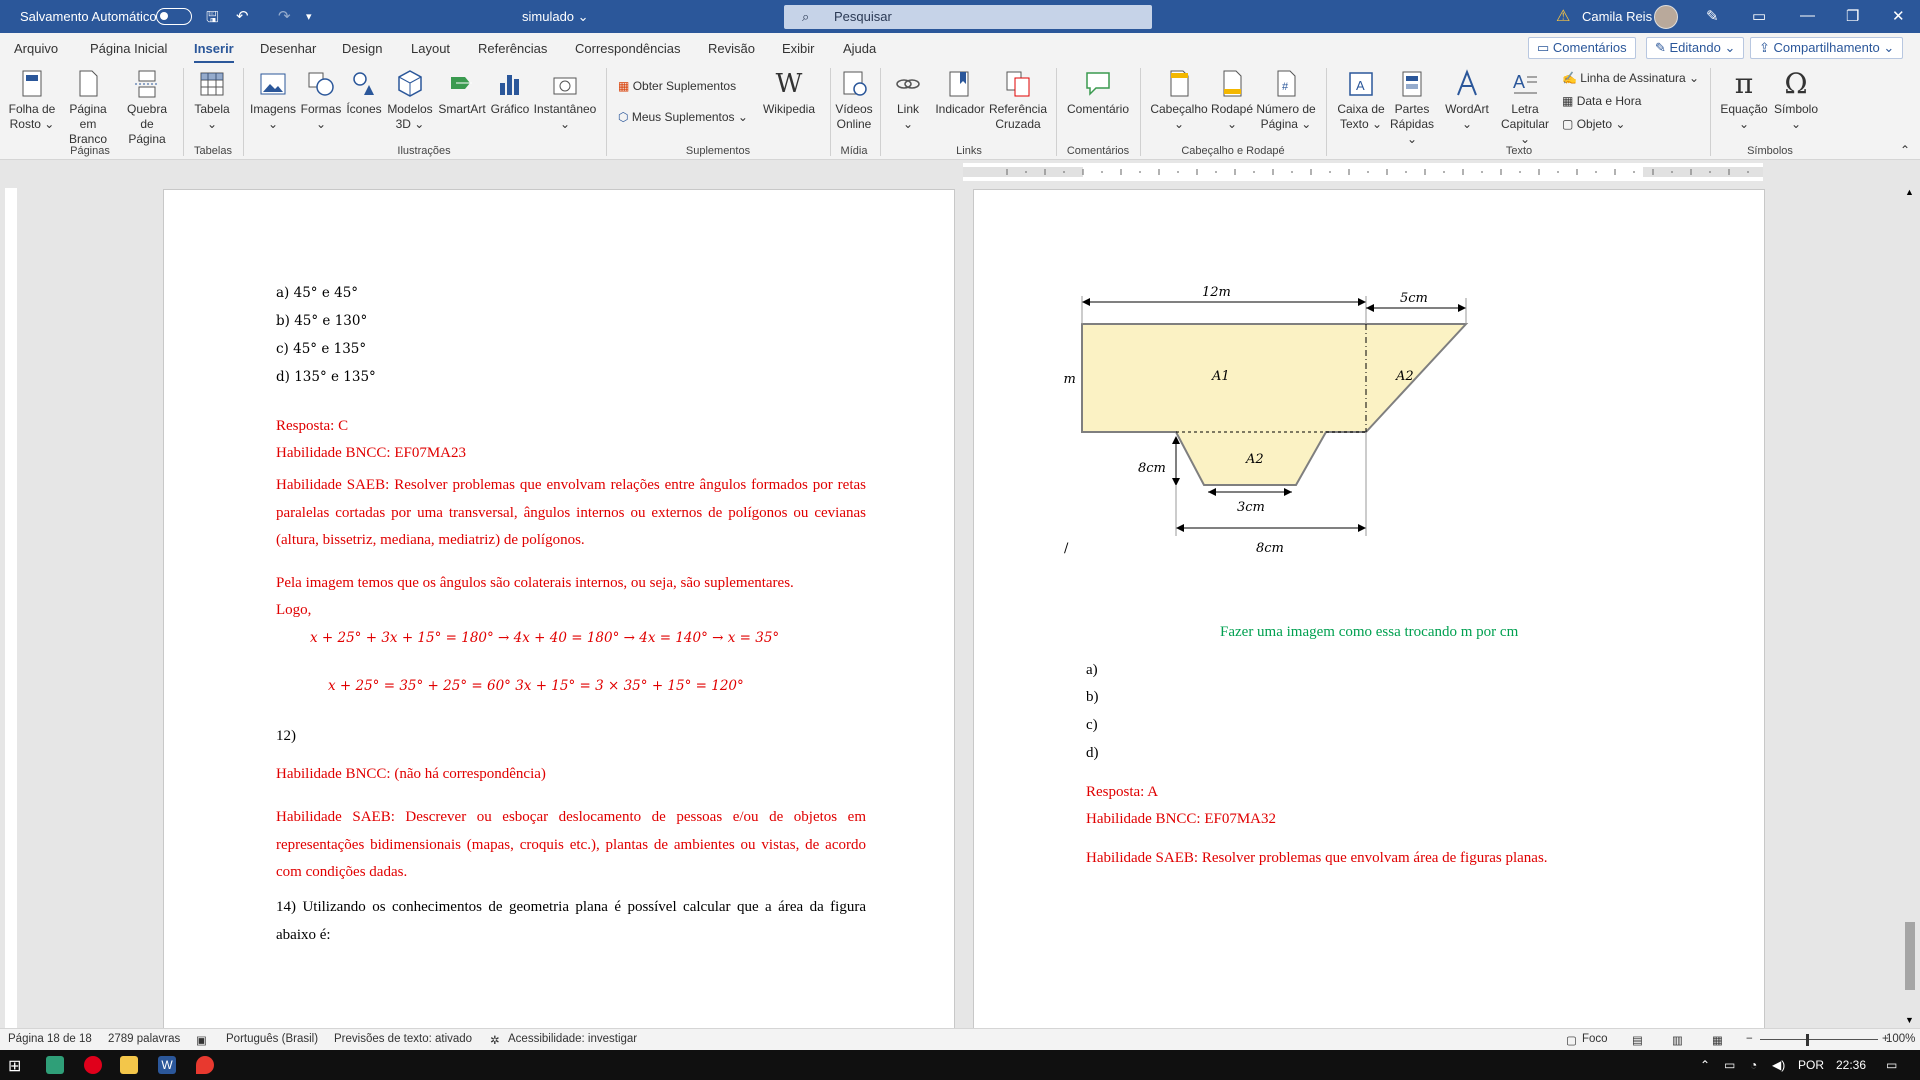 The height and width of the screenshot is (1080, 1920). What do you see at coordinates (32, 100) in the screenshot?
I see `cover-page-button: Folha de Rosto ⌄` at bounding box center [32, 100].